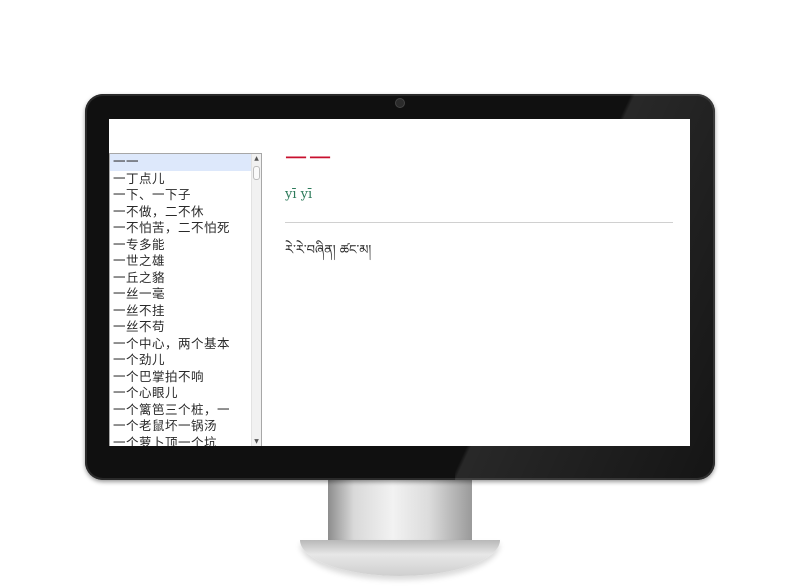 The width and height of the screenshot is (800, 587). I want to click on scroll-up-arrow-icon: ▲, so click(256, 159).